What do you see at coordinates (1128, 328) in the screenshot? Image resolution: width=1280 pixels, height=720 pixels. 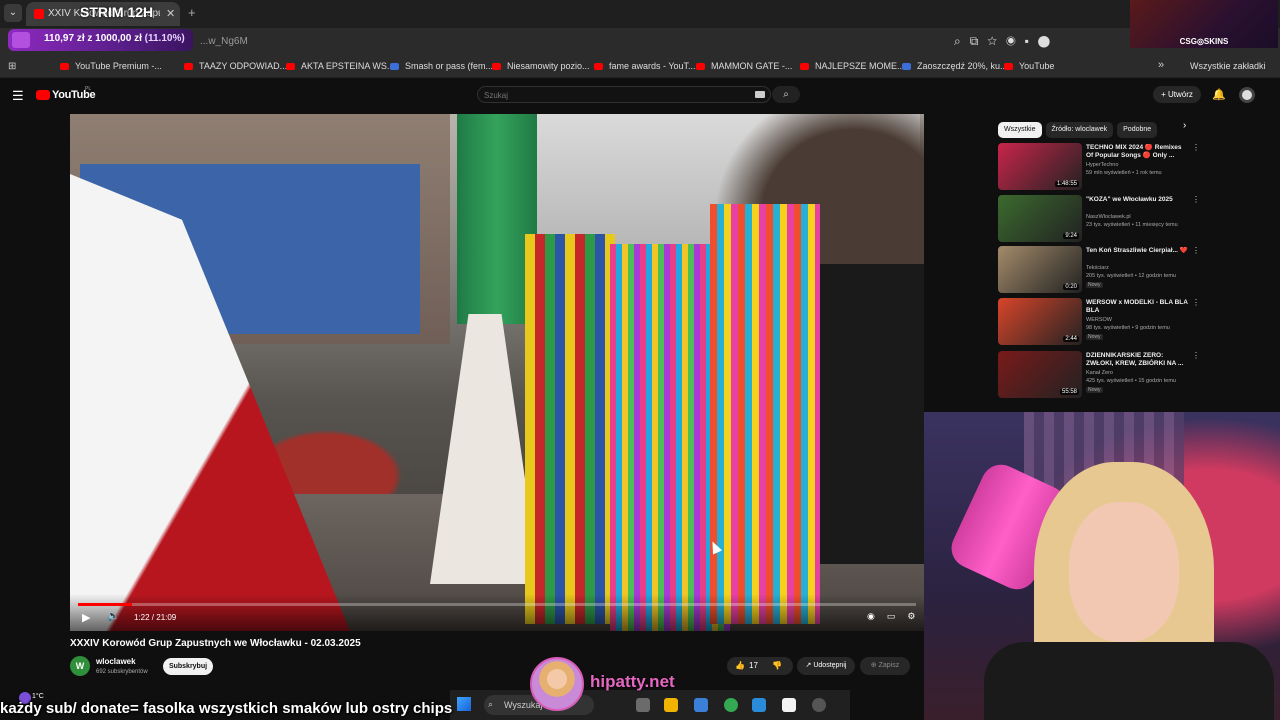 I see `recommendation-meta: 98 tys. wyświetleń • 9 godzin temu` at bounding box center [1128, 328].